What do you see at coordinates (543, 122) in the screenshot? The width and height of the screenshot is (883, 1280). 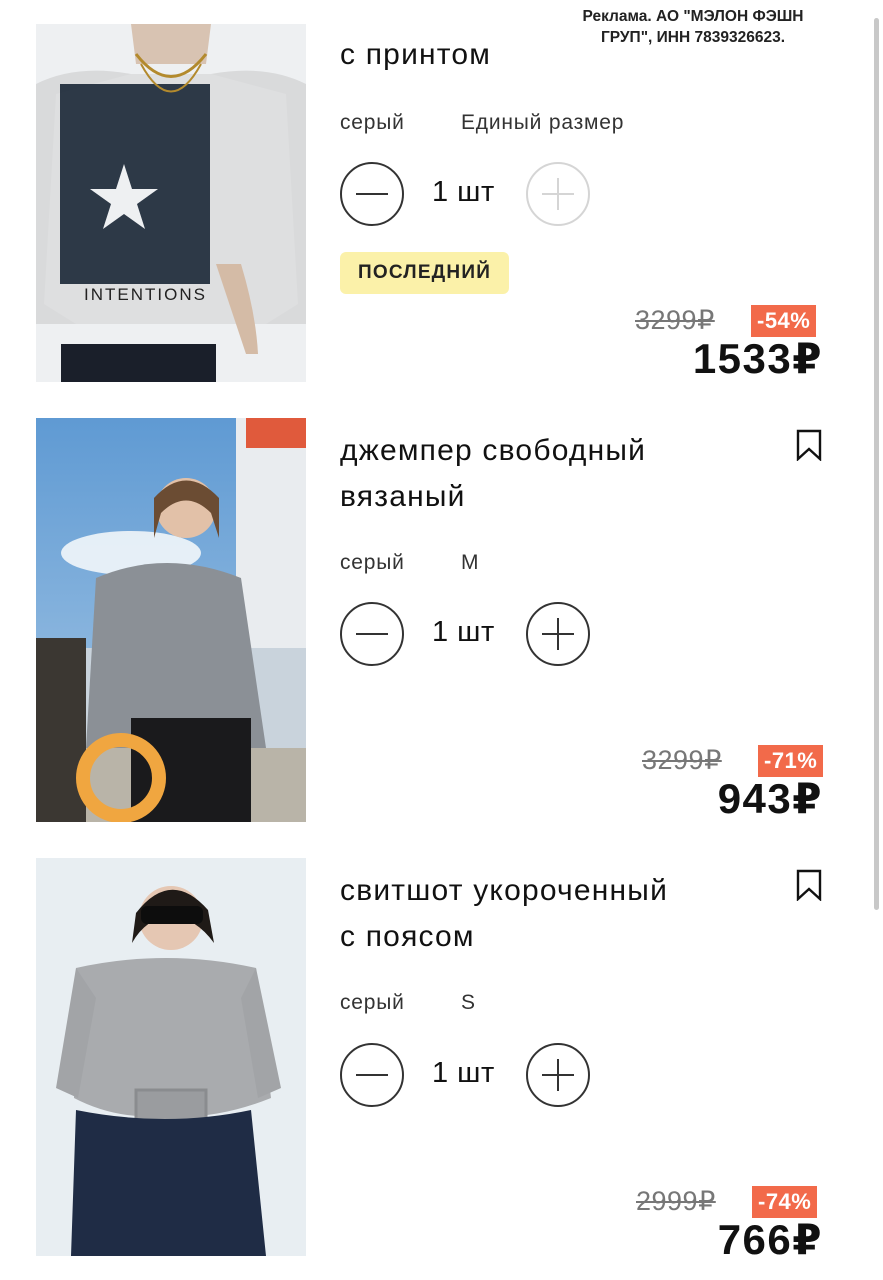 I see `product-size: Единый размер` at bounding box center [543, 122].